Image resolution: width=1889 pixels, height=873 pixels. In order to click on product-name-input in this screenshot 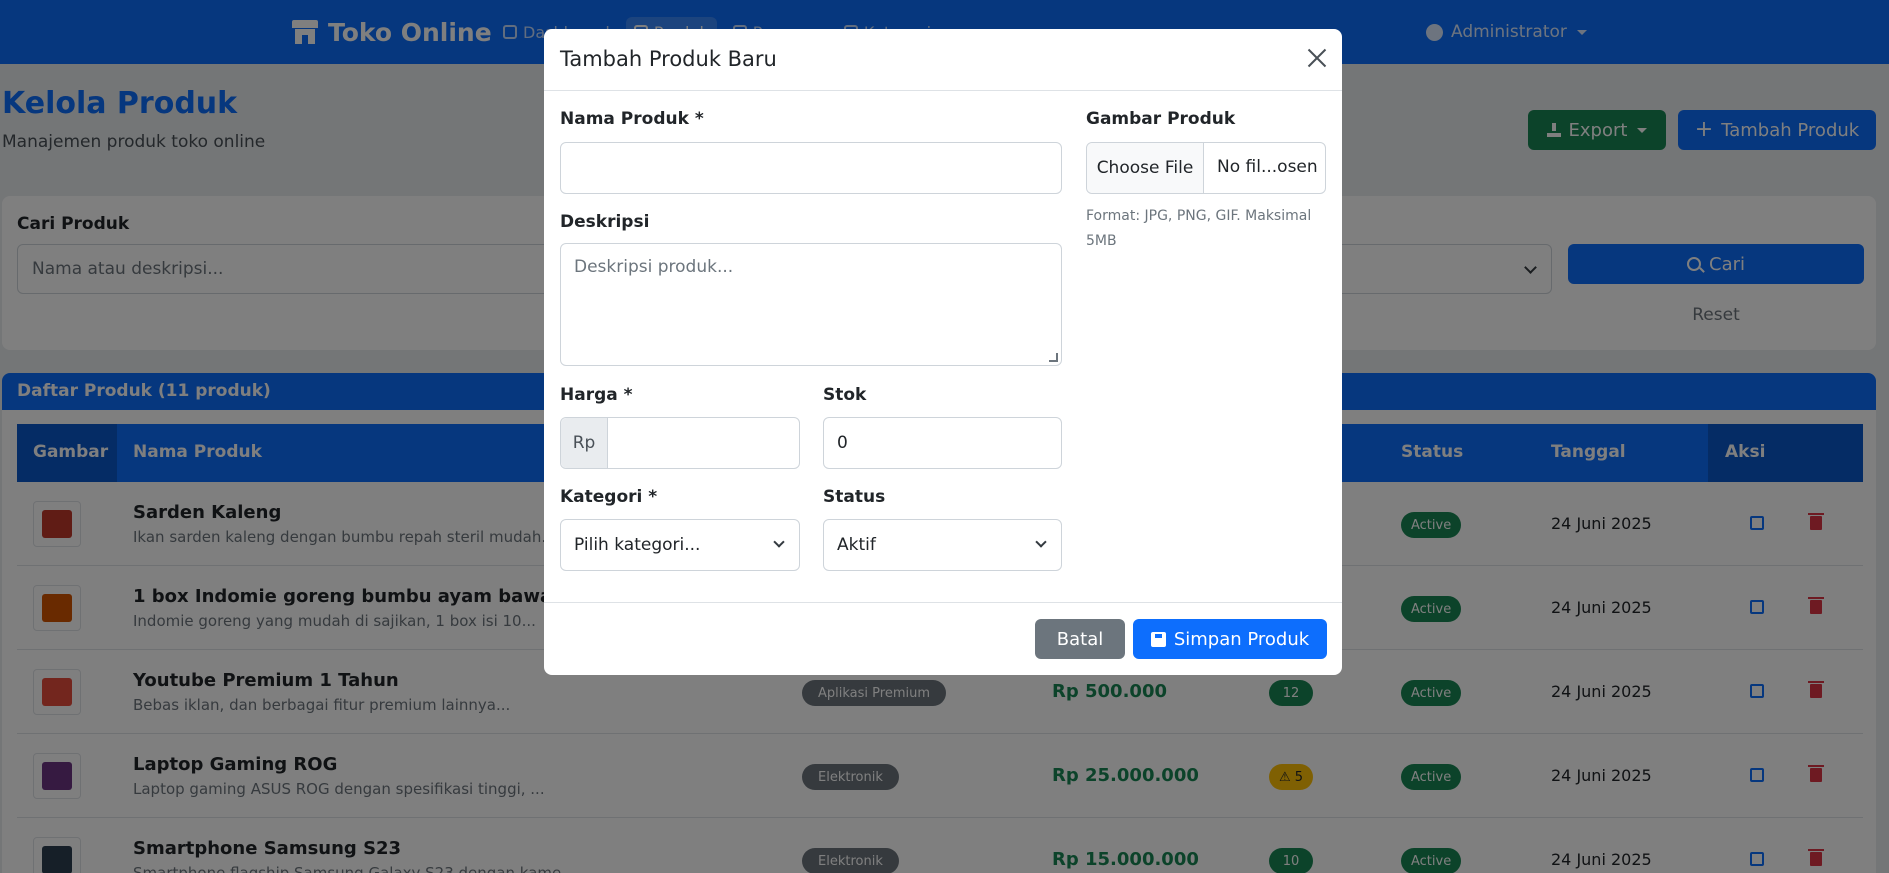, I will do `click(811, 168)`.